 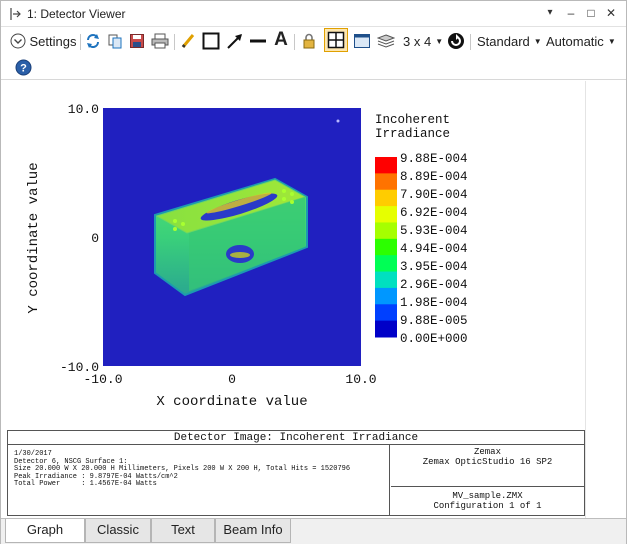 What do you see at coordinates (487, 452) in the screenshot?
I see `info-vendor: Zemax` at bounding box center [487, 452].